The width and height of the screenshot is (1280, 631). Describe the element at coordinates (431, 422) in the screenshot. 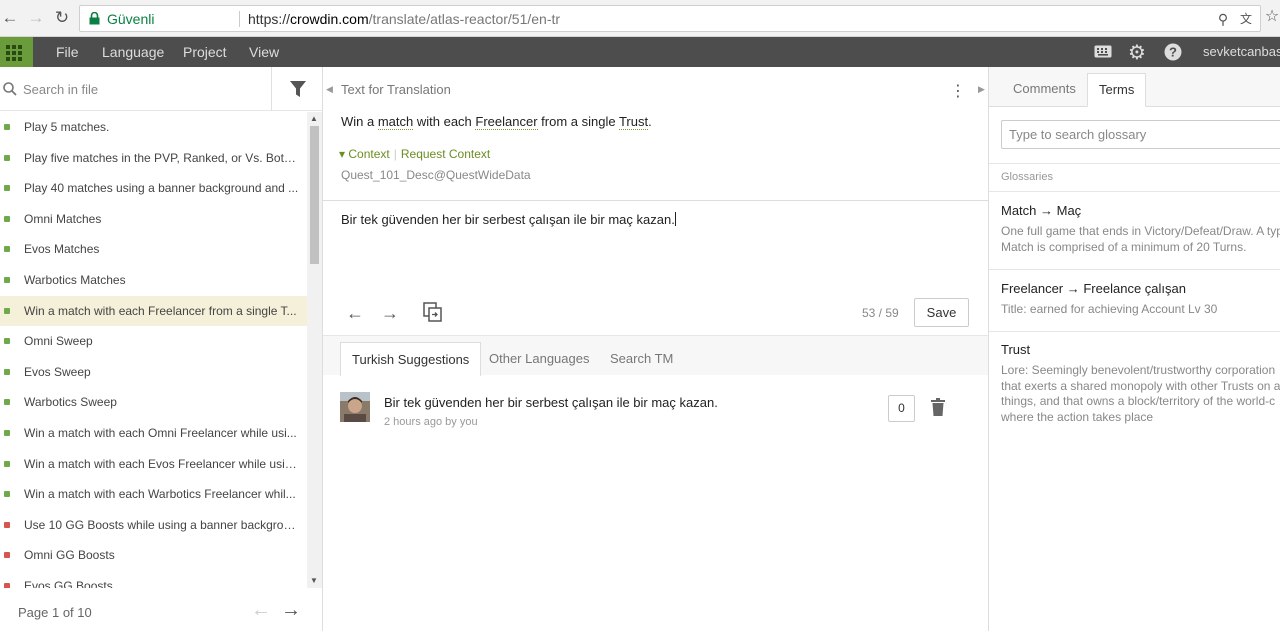

I see `suggestion-meta: 2 hours ago by you` at that location.